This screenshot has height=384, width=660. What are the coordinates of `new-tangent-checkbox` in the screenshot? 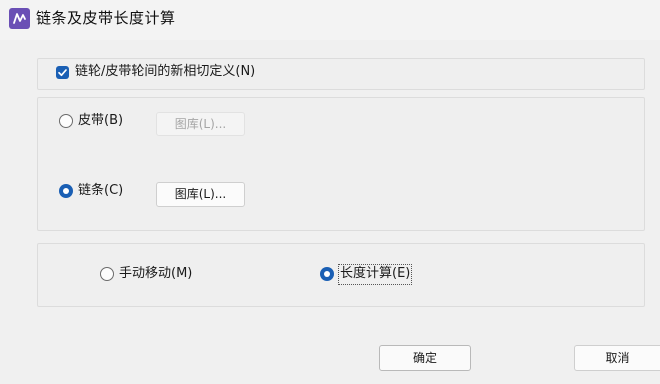 It's located at (62, 72).